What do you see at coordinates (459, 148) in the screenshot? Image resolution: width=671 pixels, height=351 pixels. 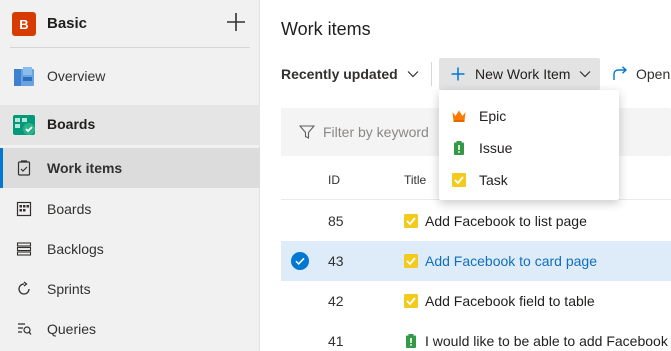 I see `clipboard-icon` at bounding box center [459, 148].